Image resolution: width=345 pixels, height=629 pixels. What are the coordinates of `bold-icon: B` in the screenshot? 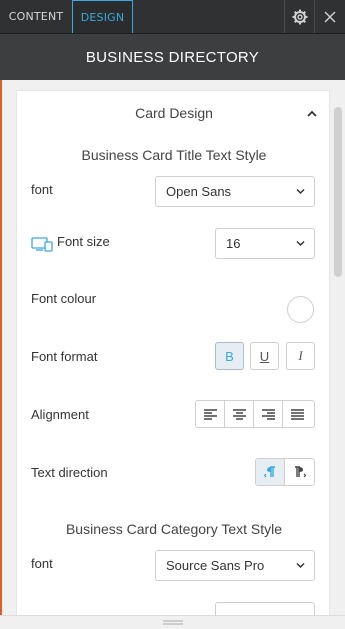 It's located at (229, 356).